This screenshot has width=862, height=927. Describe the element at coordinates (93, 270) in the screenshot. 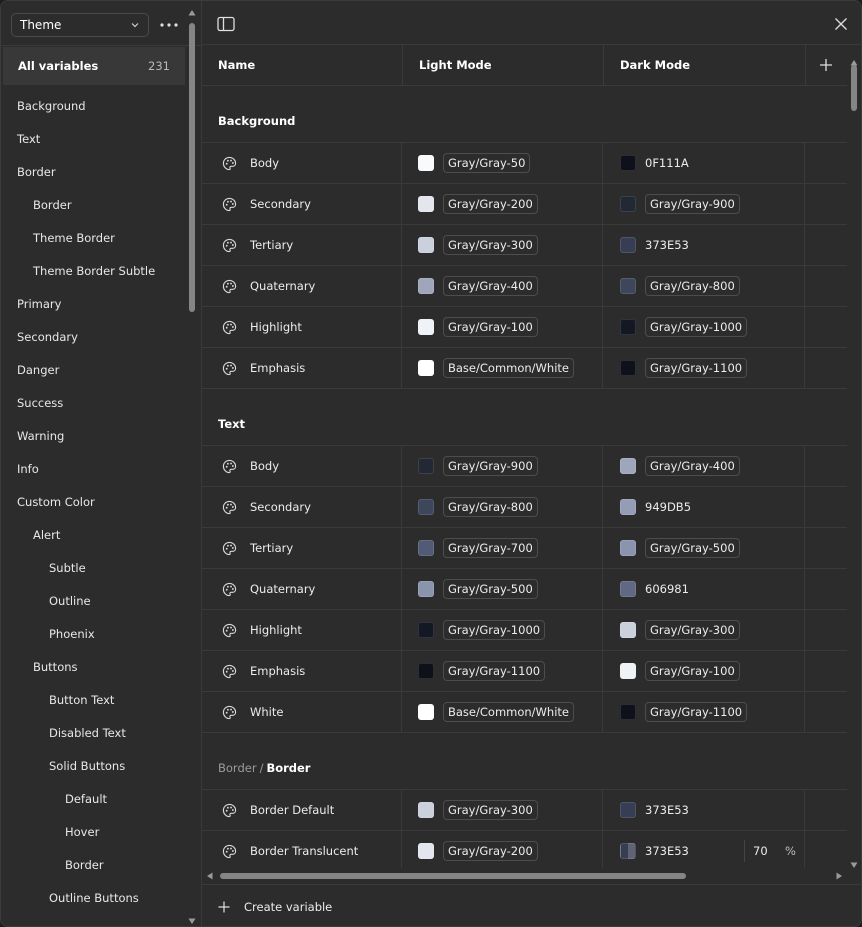

I see `sidebar-group-item: Theme Border Subtle` at that location.